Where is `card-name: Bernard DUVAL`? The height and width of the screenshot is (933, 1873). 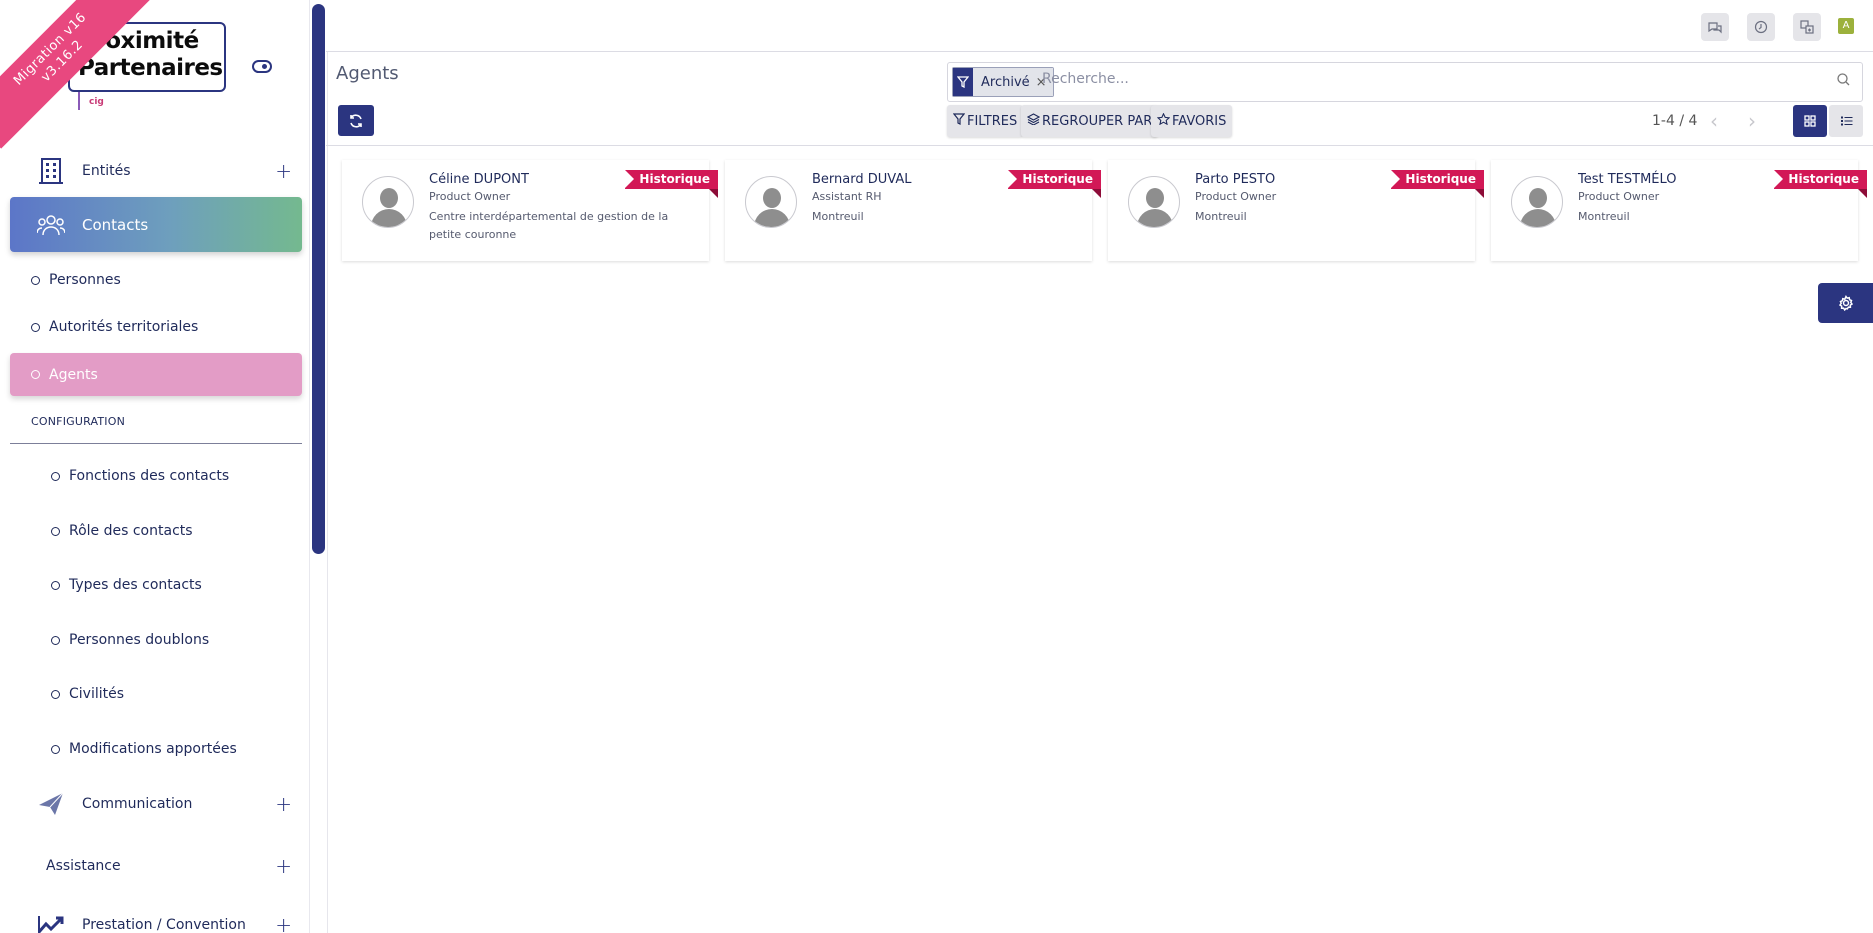
card-name: Bernard DUVAL is located at coordinates (862, 179).